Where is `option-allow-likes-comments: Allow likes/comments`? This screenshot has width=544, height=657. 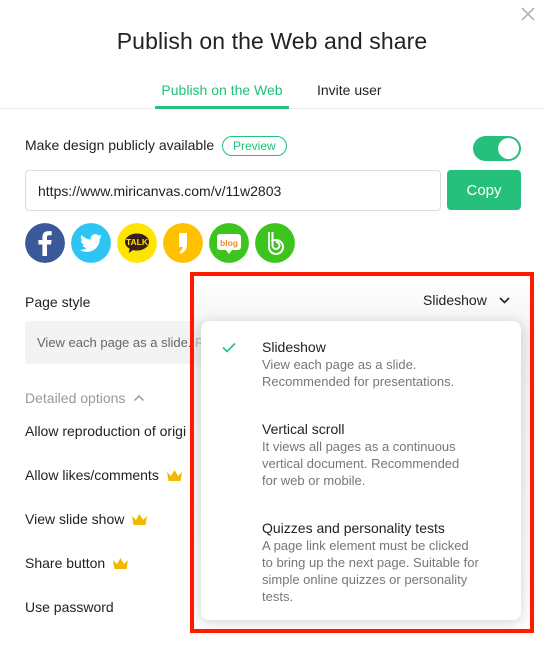 option-allow-likes-comments: Allow likes/comments is located at coordinates (104, 475).